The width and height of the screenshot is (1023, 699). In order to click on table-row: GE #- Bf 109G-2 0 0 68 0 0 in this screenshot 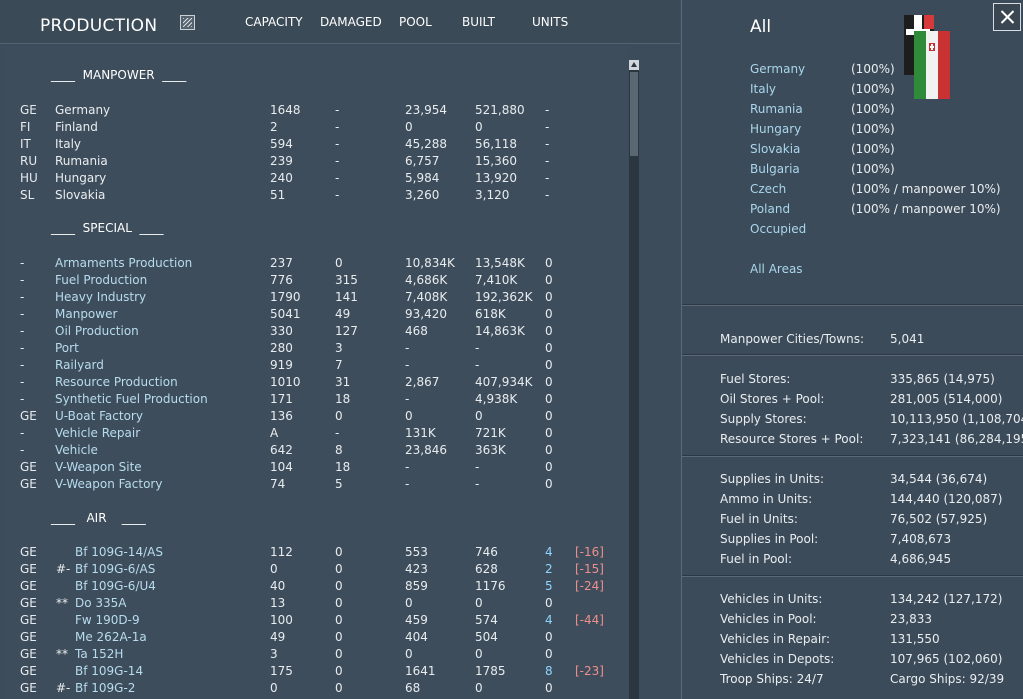, I will do `click(316, 688)`.